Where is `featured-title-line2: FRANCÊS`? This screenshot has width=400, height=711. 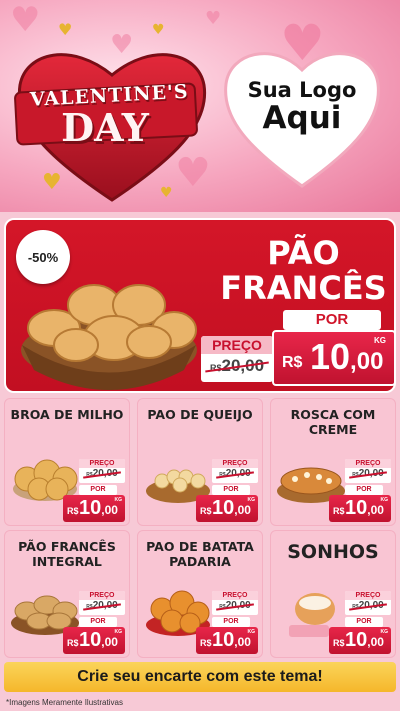 featured-title-line2: FRANCÊS is located at coordinates (303, 288).